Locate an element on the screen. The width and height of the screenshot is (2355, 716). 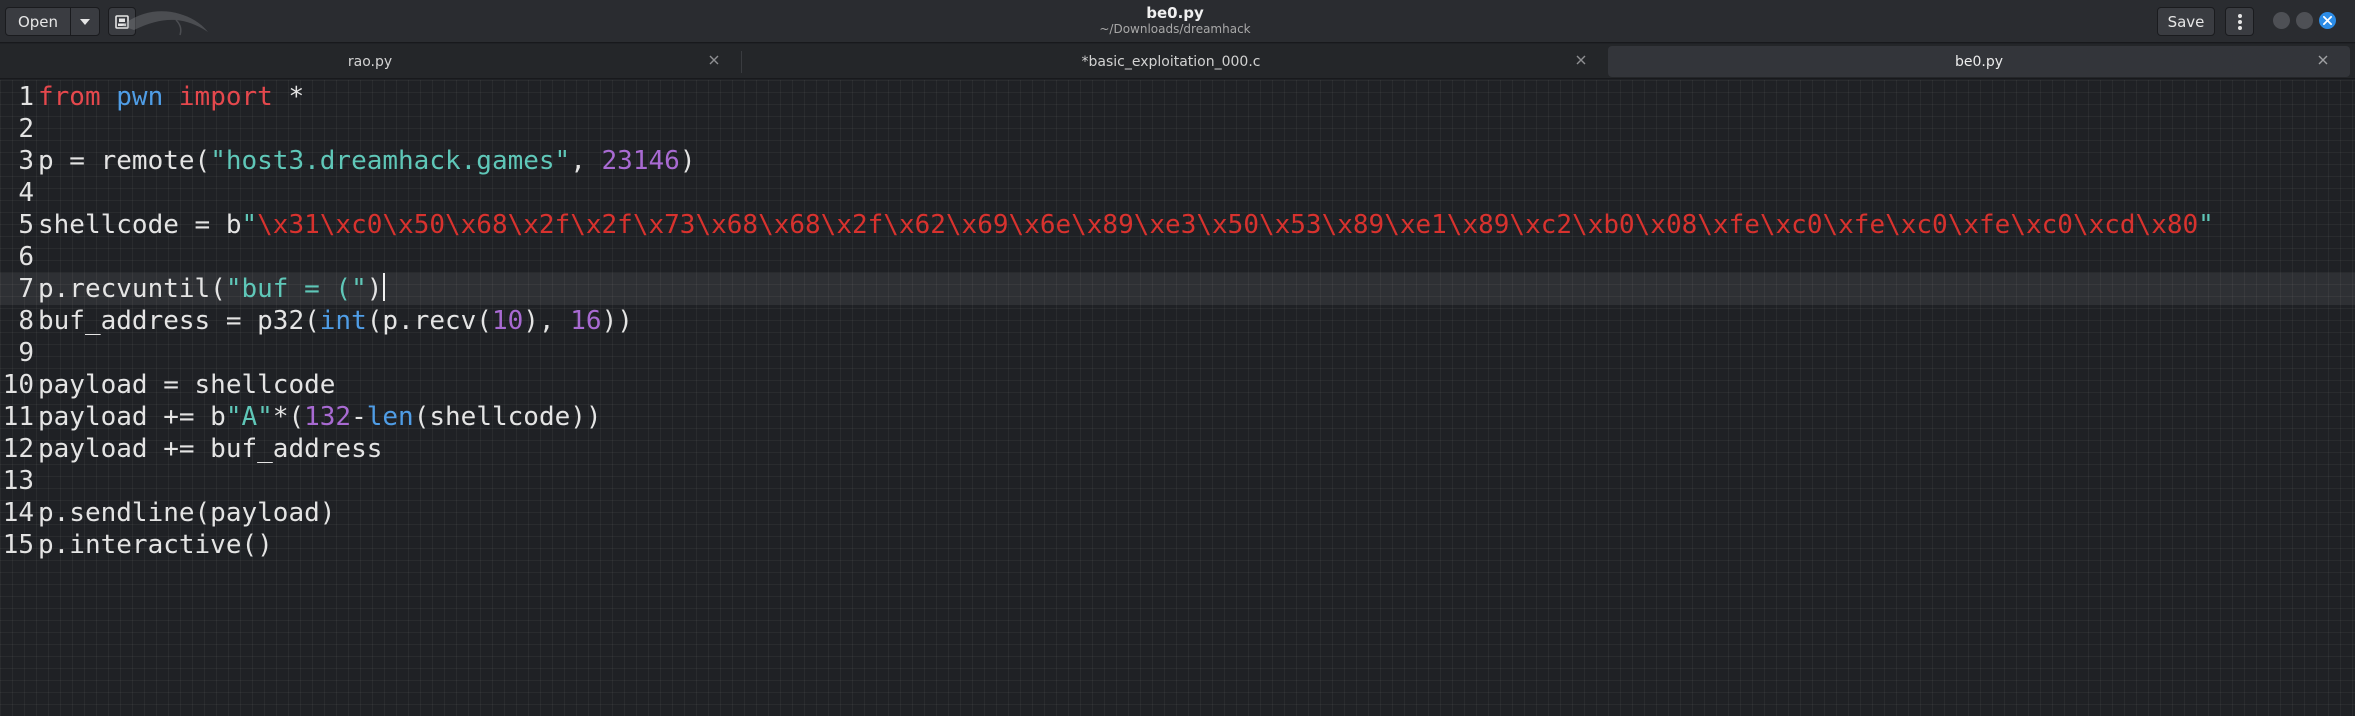
code-line: 9 is located at coordinates (1177, 353).